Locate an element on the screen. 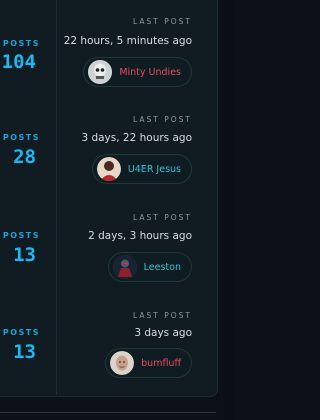 This screenshot has height=420, width=320. username: U4ER Jesus is located at coordinates (154, 169).